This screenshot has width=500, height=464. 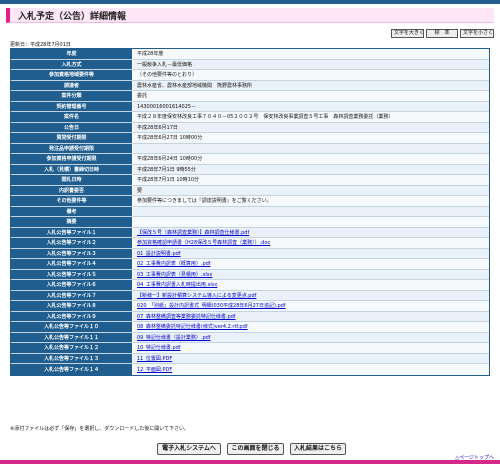 What do you see at coordinates (72, 358) in the screenshot?
I see `row-label: 入札公告等ファイル１３` at bounding box center [72, 358].